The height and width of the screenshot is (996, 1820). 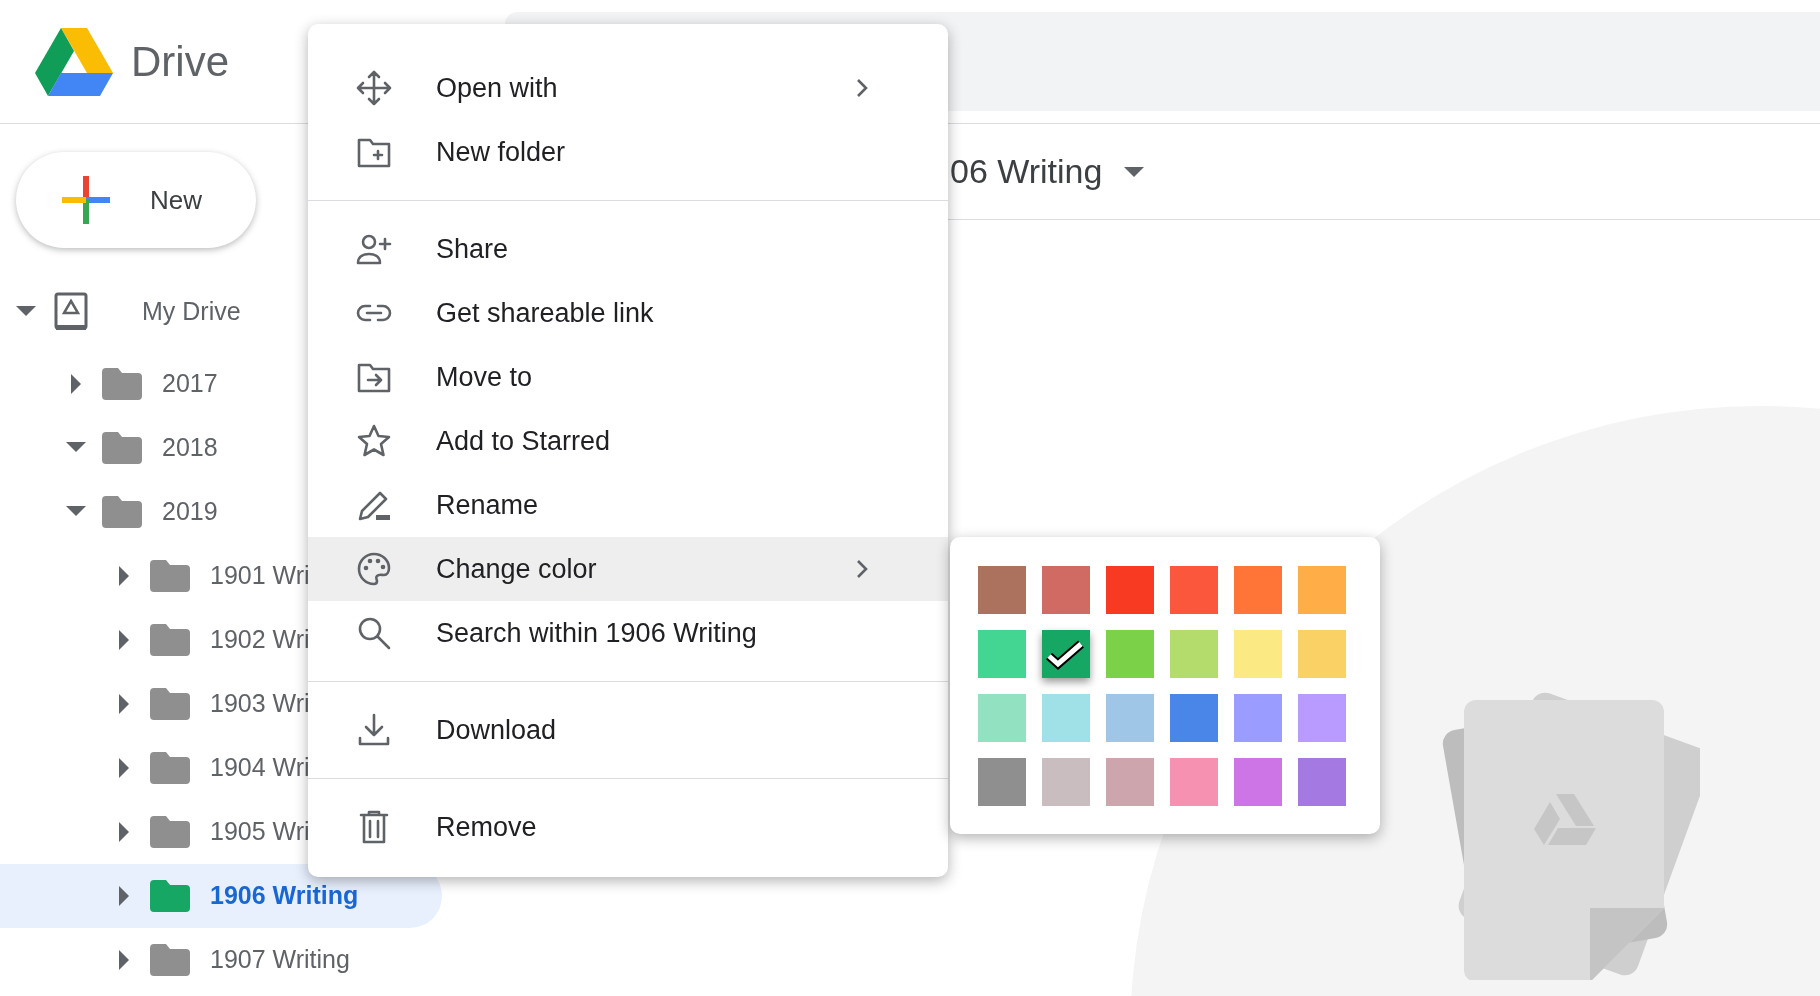 What do you see at coordinates (628, 313) in the screenshot?
I see `menu-item: Get shareable link` at bounding box center [628, 313].